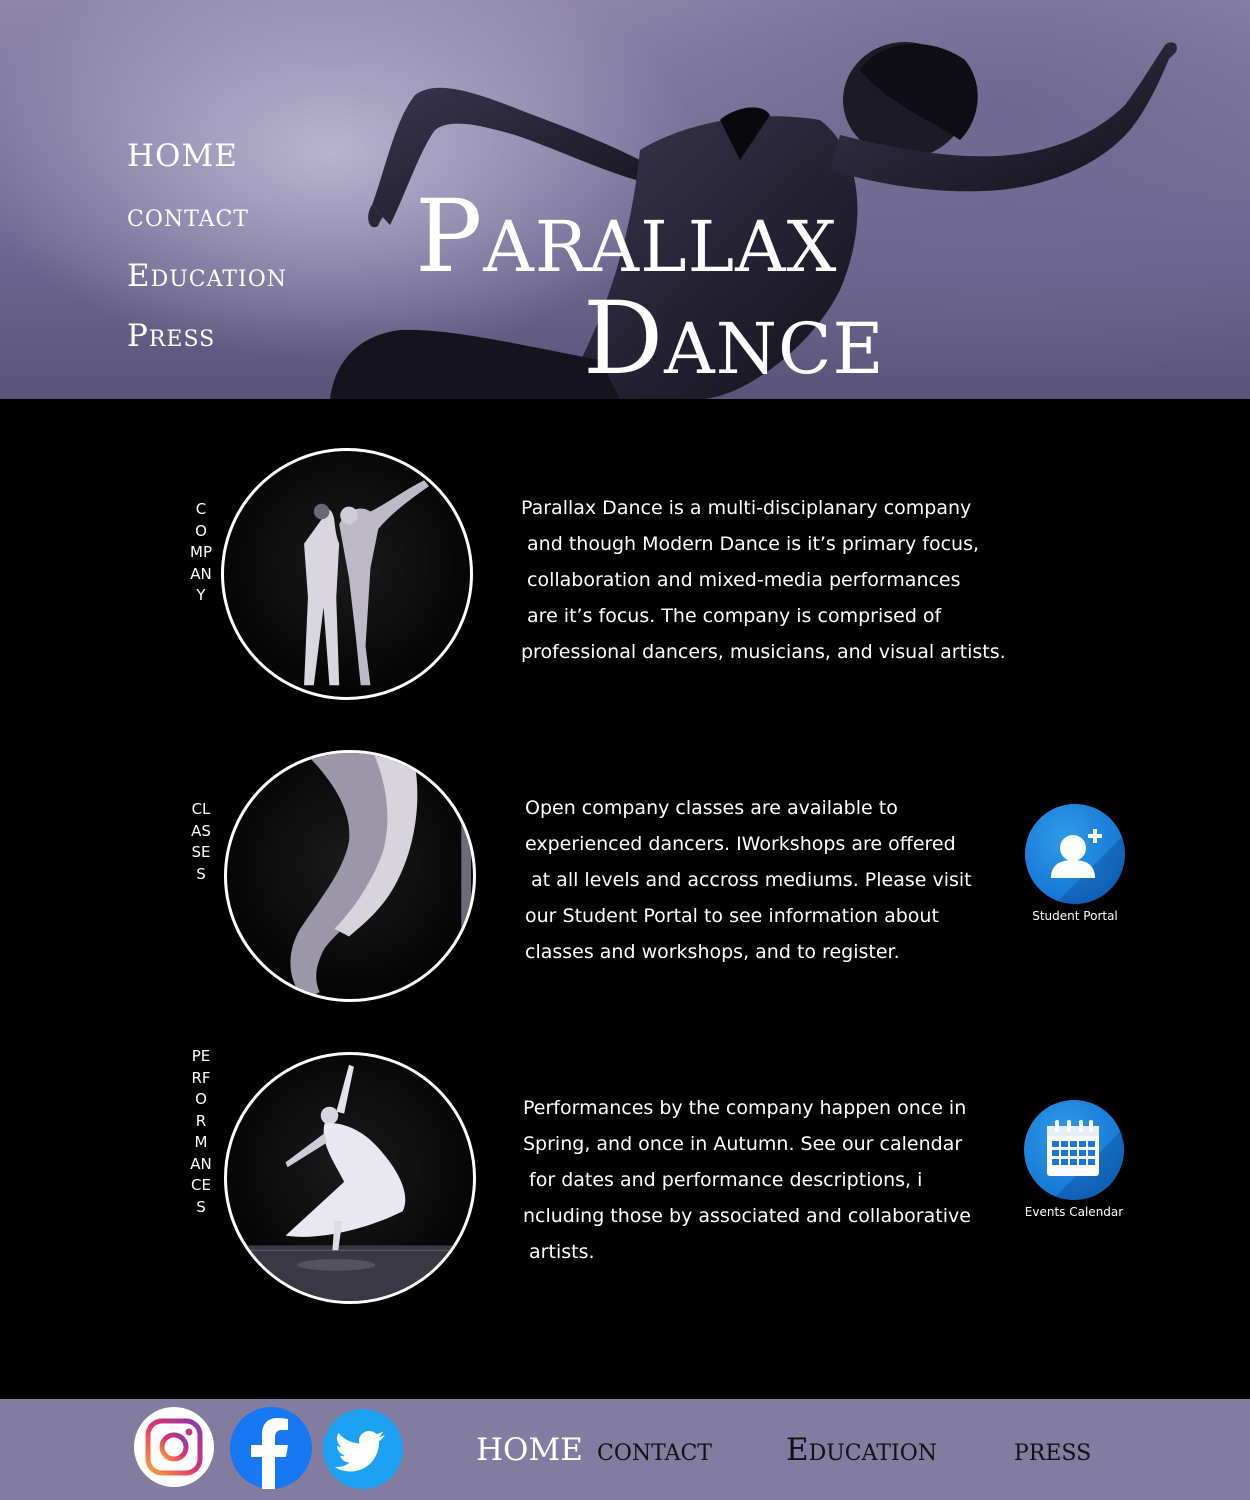 This screenshot has width=1250, height=1500. I want to click on footer-nav-contact: contact, so click(654, 1450).